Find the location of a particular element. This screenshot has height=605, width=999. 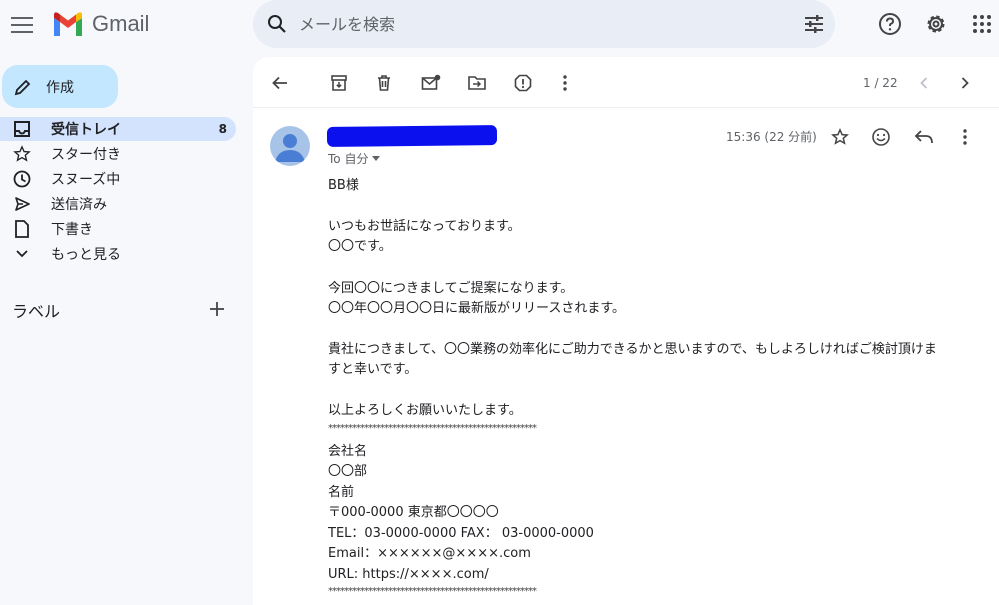

message-timestamp: 15:36 (22 分前) is located at coordinates (771, 137).